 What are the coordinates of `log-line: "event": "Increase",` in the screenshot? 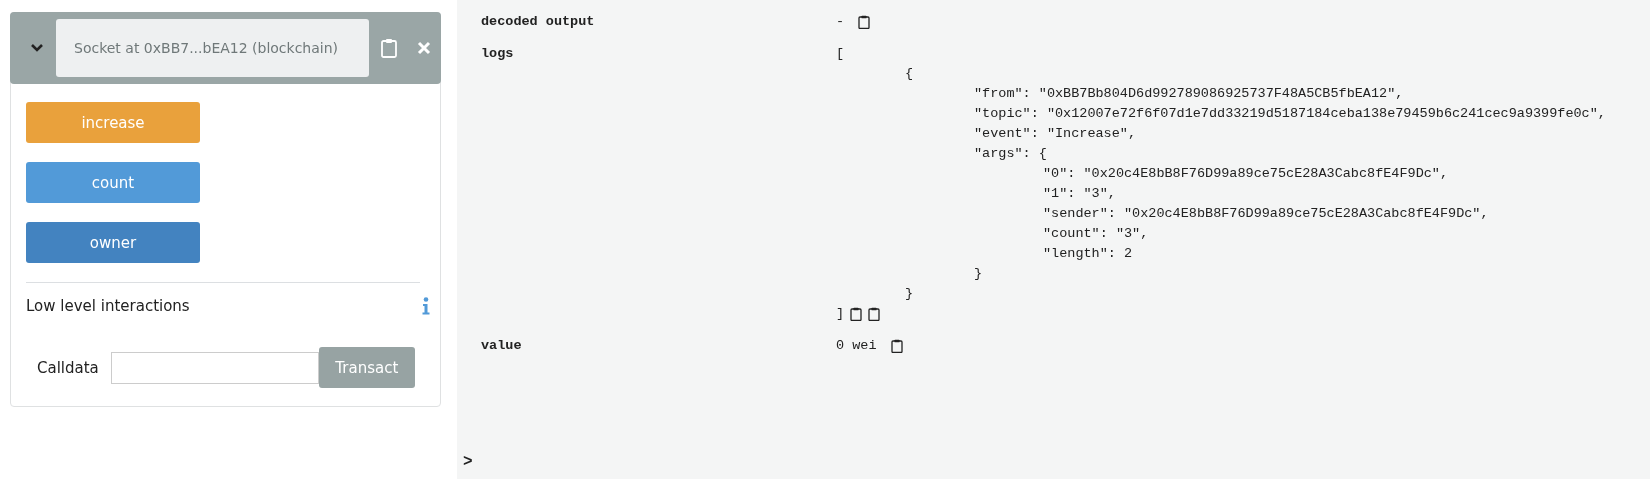 It's located at (1055, 134).